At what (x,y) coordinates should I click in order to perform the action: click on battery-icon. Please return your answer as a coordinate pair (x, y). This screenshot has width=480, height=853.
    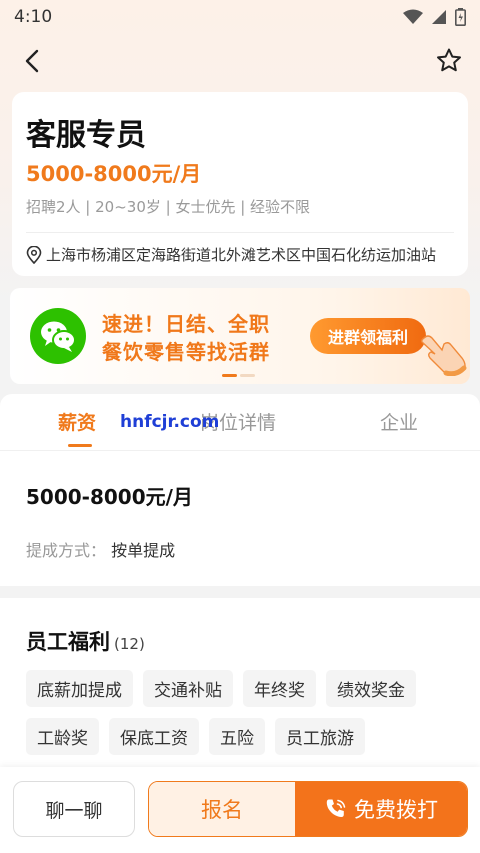
    Looking at the image, I should click on (460, 17).